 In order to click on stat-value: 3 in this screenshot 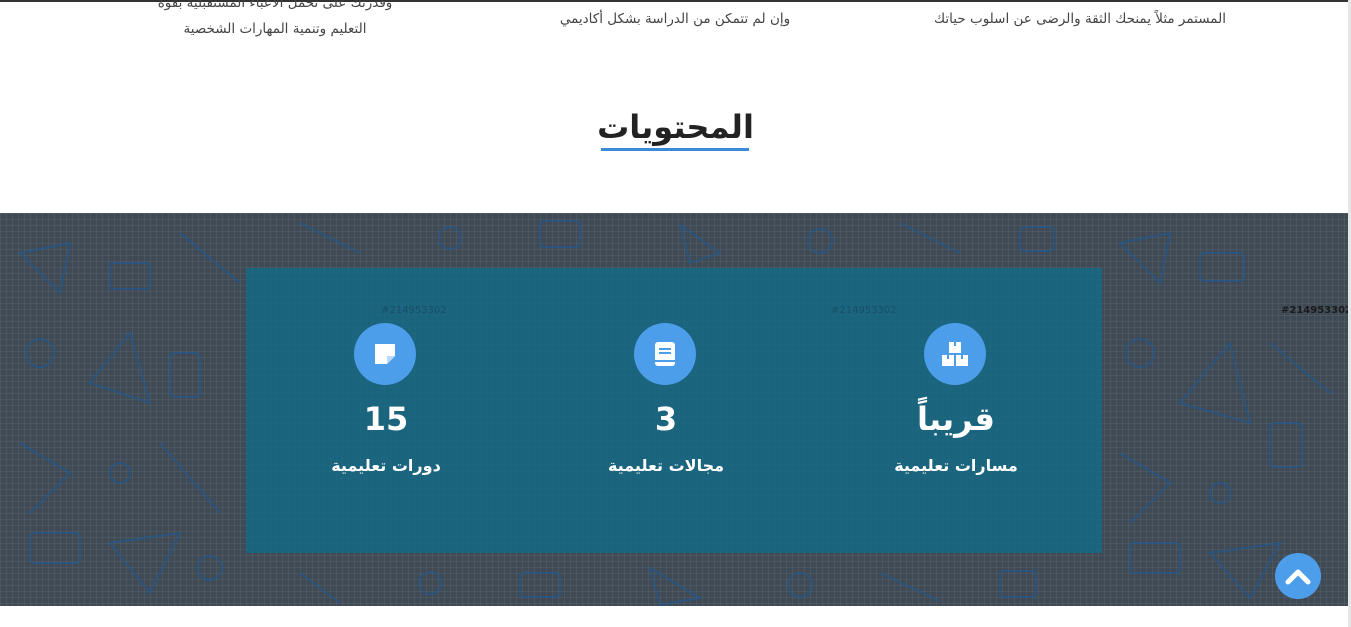, I will do `click(666, 419)`.